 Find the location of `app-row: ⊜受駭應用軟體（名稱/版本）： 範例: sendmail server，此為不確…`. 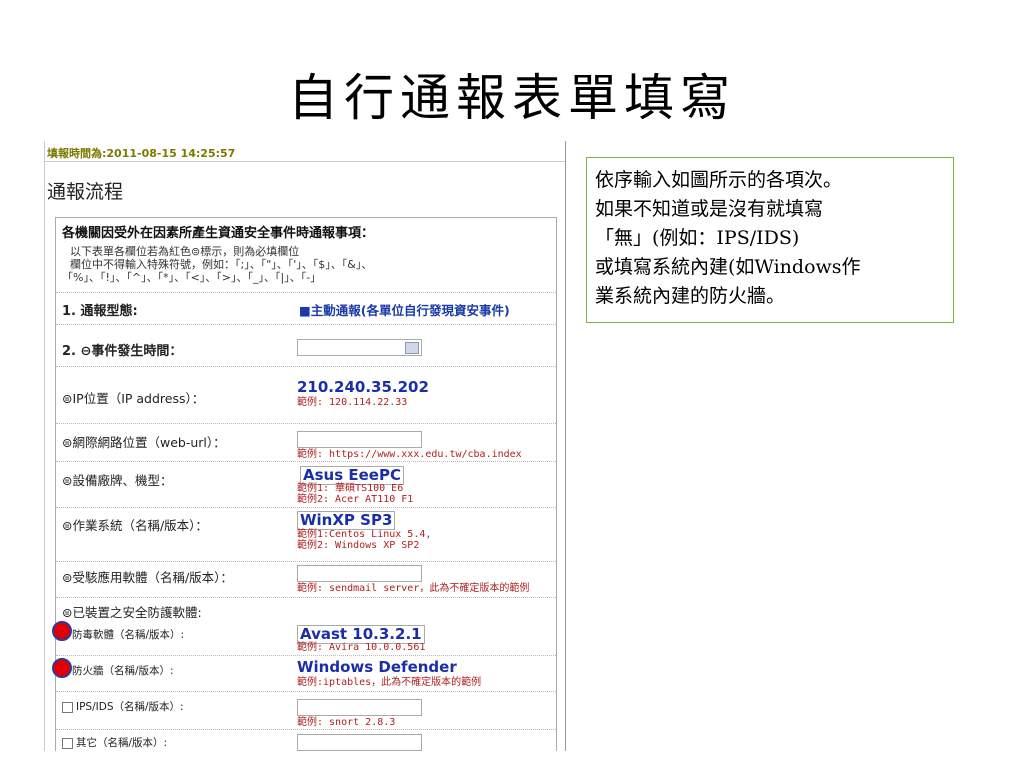

app-row: ⊜受駭應用軟體（名稱/版本）： 範例: sendmail server，此為不確… is located at coordinates (306, 579).